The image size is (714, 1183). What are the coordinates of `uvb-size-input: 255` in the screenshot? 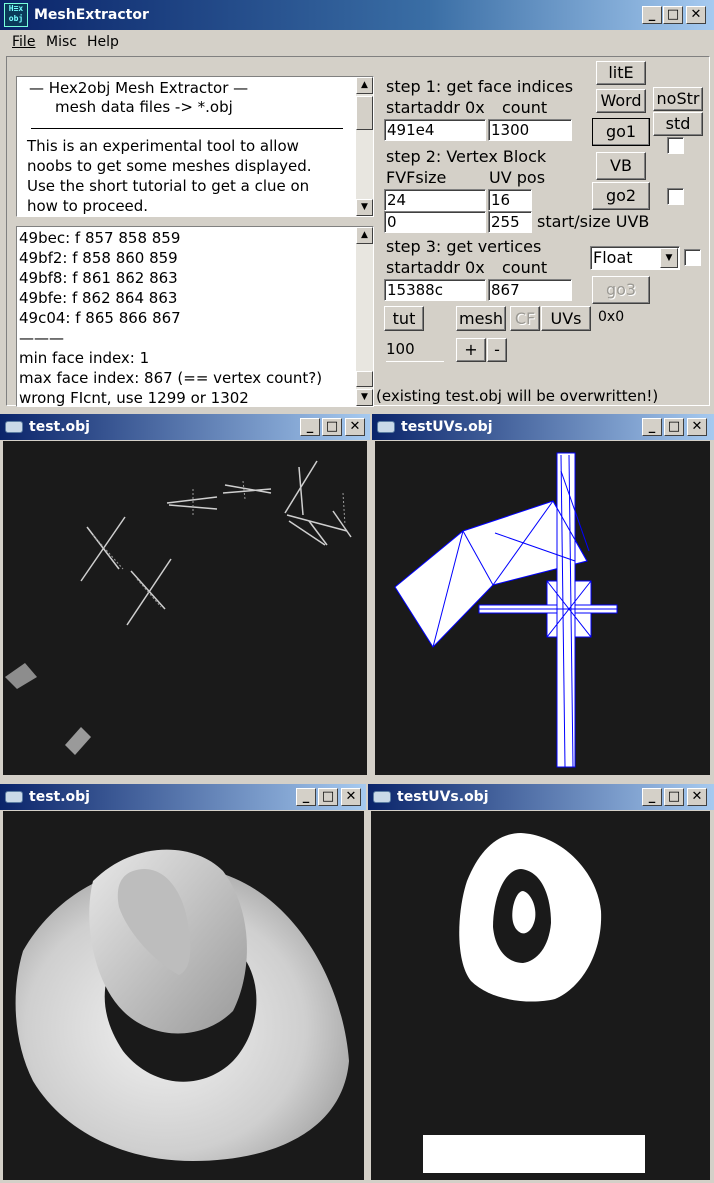 It's located at (510, 222).